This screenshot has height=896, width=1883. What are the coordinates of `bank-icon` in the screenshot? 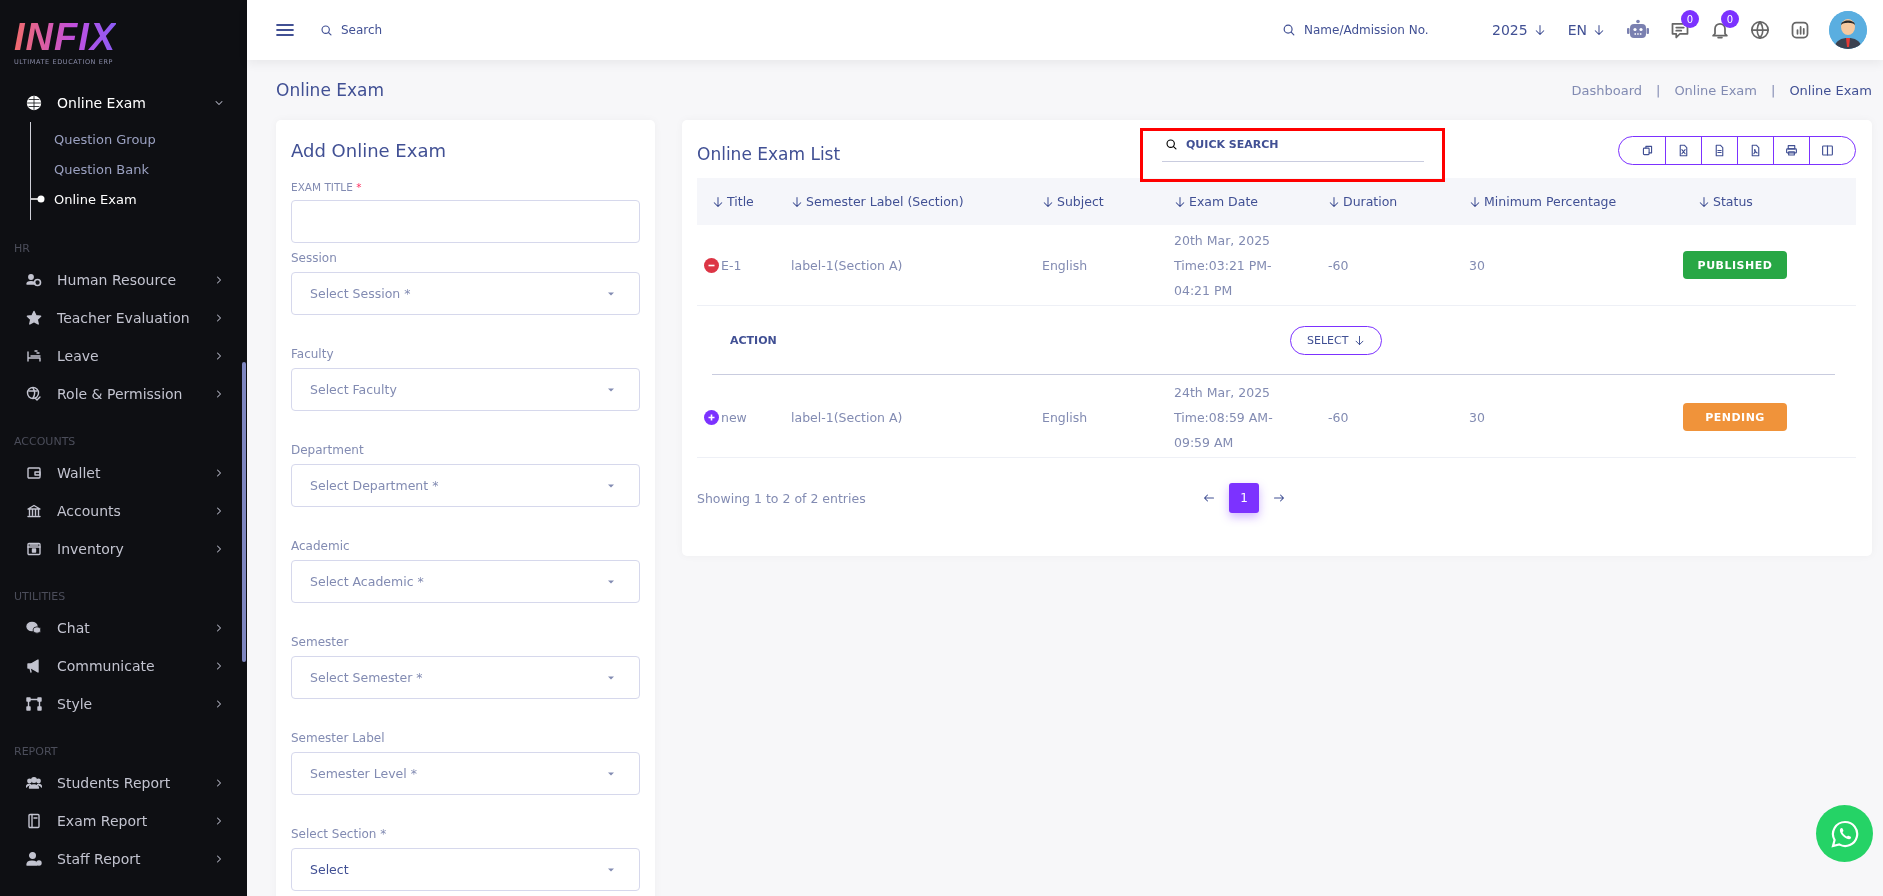 It's located at (34, 511).